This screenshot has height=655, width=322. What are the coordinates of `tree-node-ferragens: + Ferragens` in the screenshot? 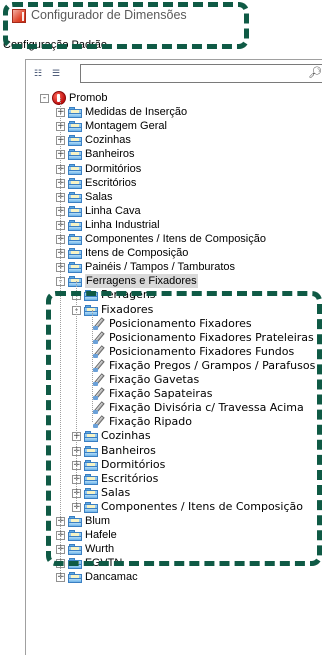 It's located at (114, 295).